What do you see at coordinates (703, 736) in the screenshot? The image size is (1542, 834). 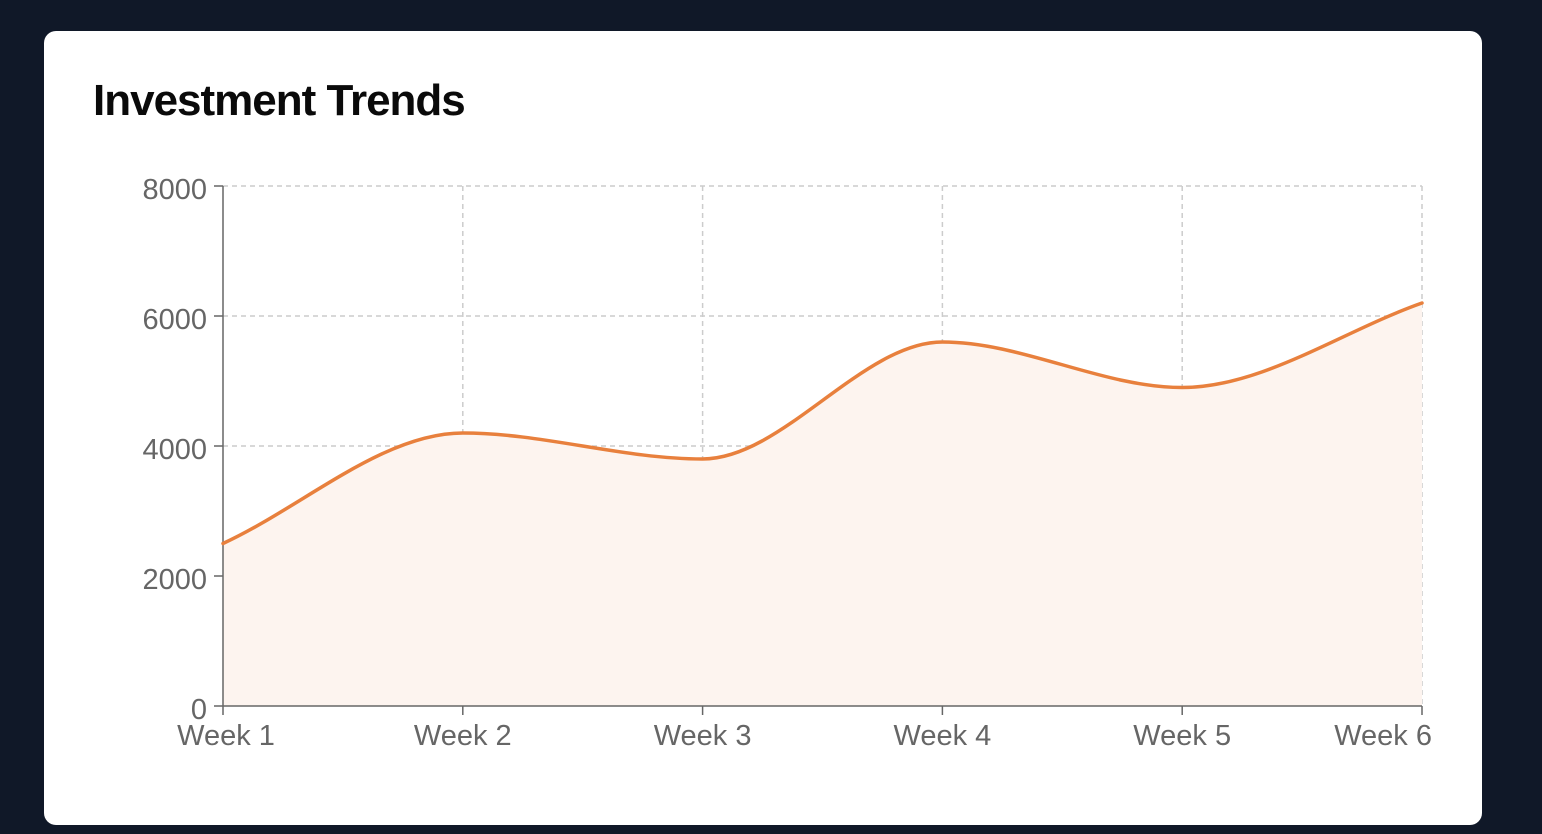 I see `x-tick-label: Week 3` at bounding box center [703, 736].